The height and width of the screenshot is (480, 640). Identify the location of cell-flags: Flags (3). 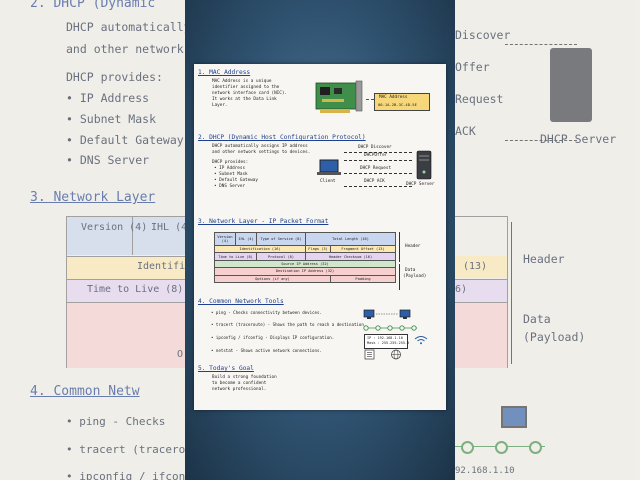
(318, 249).